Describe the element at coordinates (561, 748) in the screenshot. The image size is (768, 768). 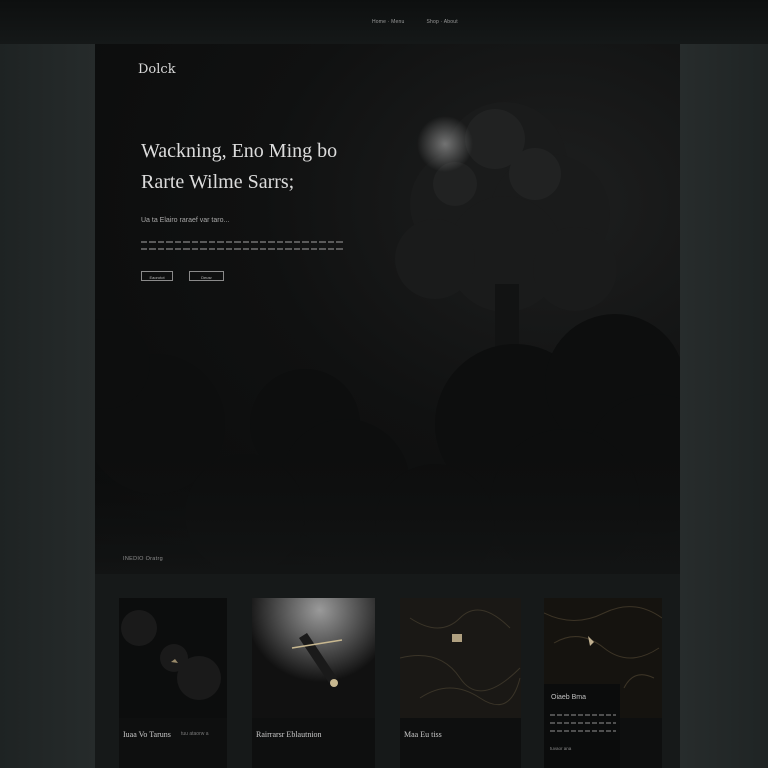
I see `card-4-meta: tuvaor ana` at that location.